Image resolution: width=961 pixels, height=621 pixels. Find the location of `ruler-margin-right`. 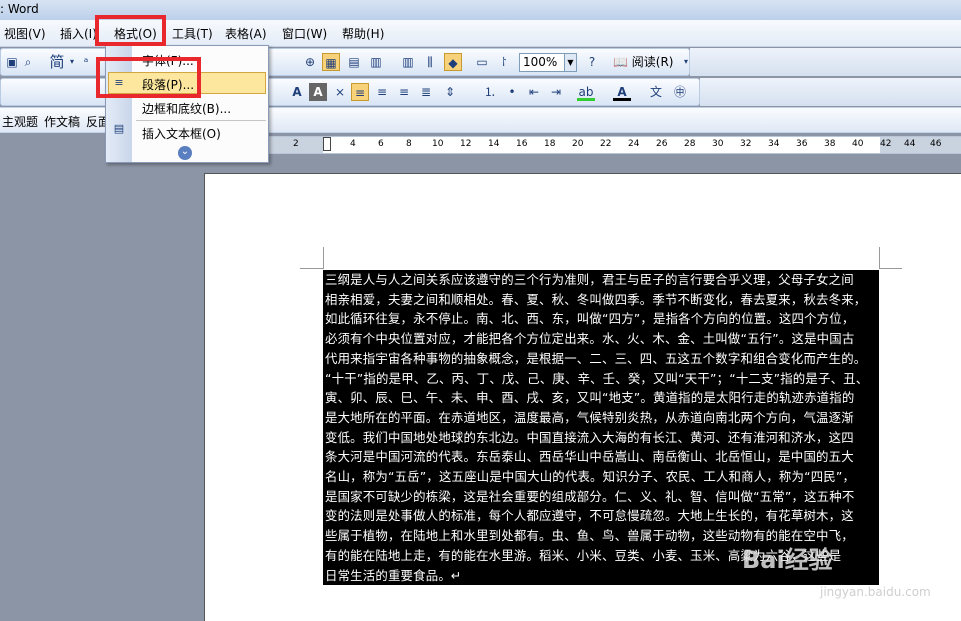

ruler-margin-right is located at coordinates (920, 145).